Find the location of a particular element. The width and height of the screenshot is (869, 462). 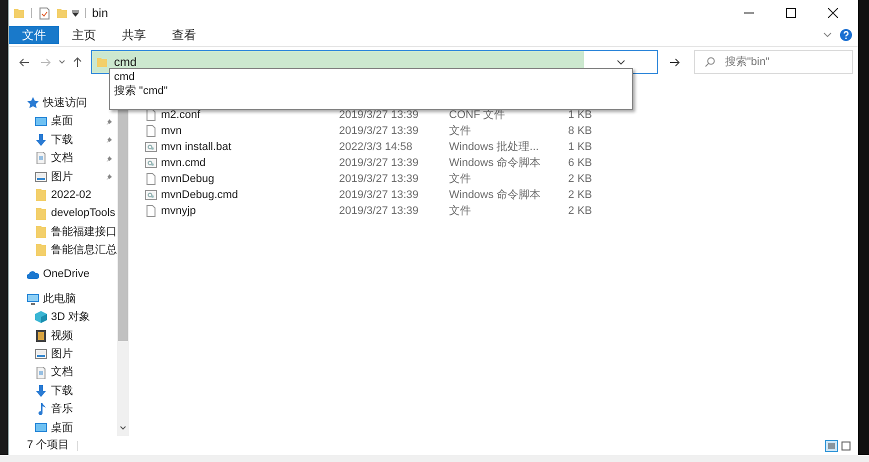

up-arrow-icon is located at coordinates (77, 62).